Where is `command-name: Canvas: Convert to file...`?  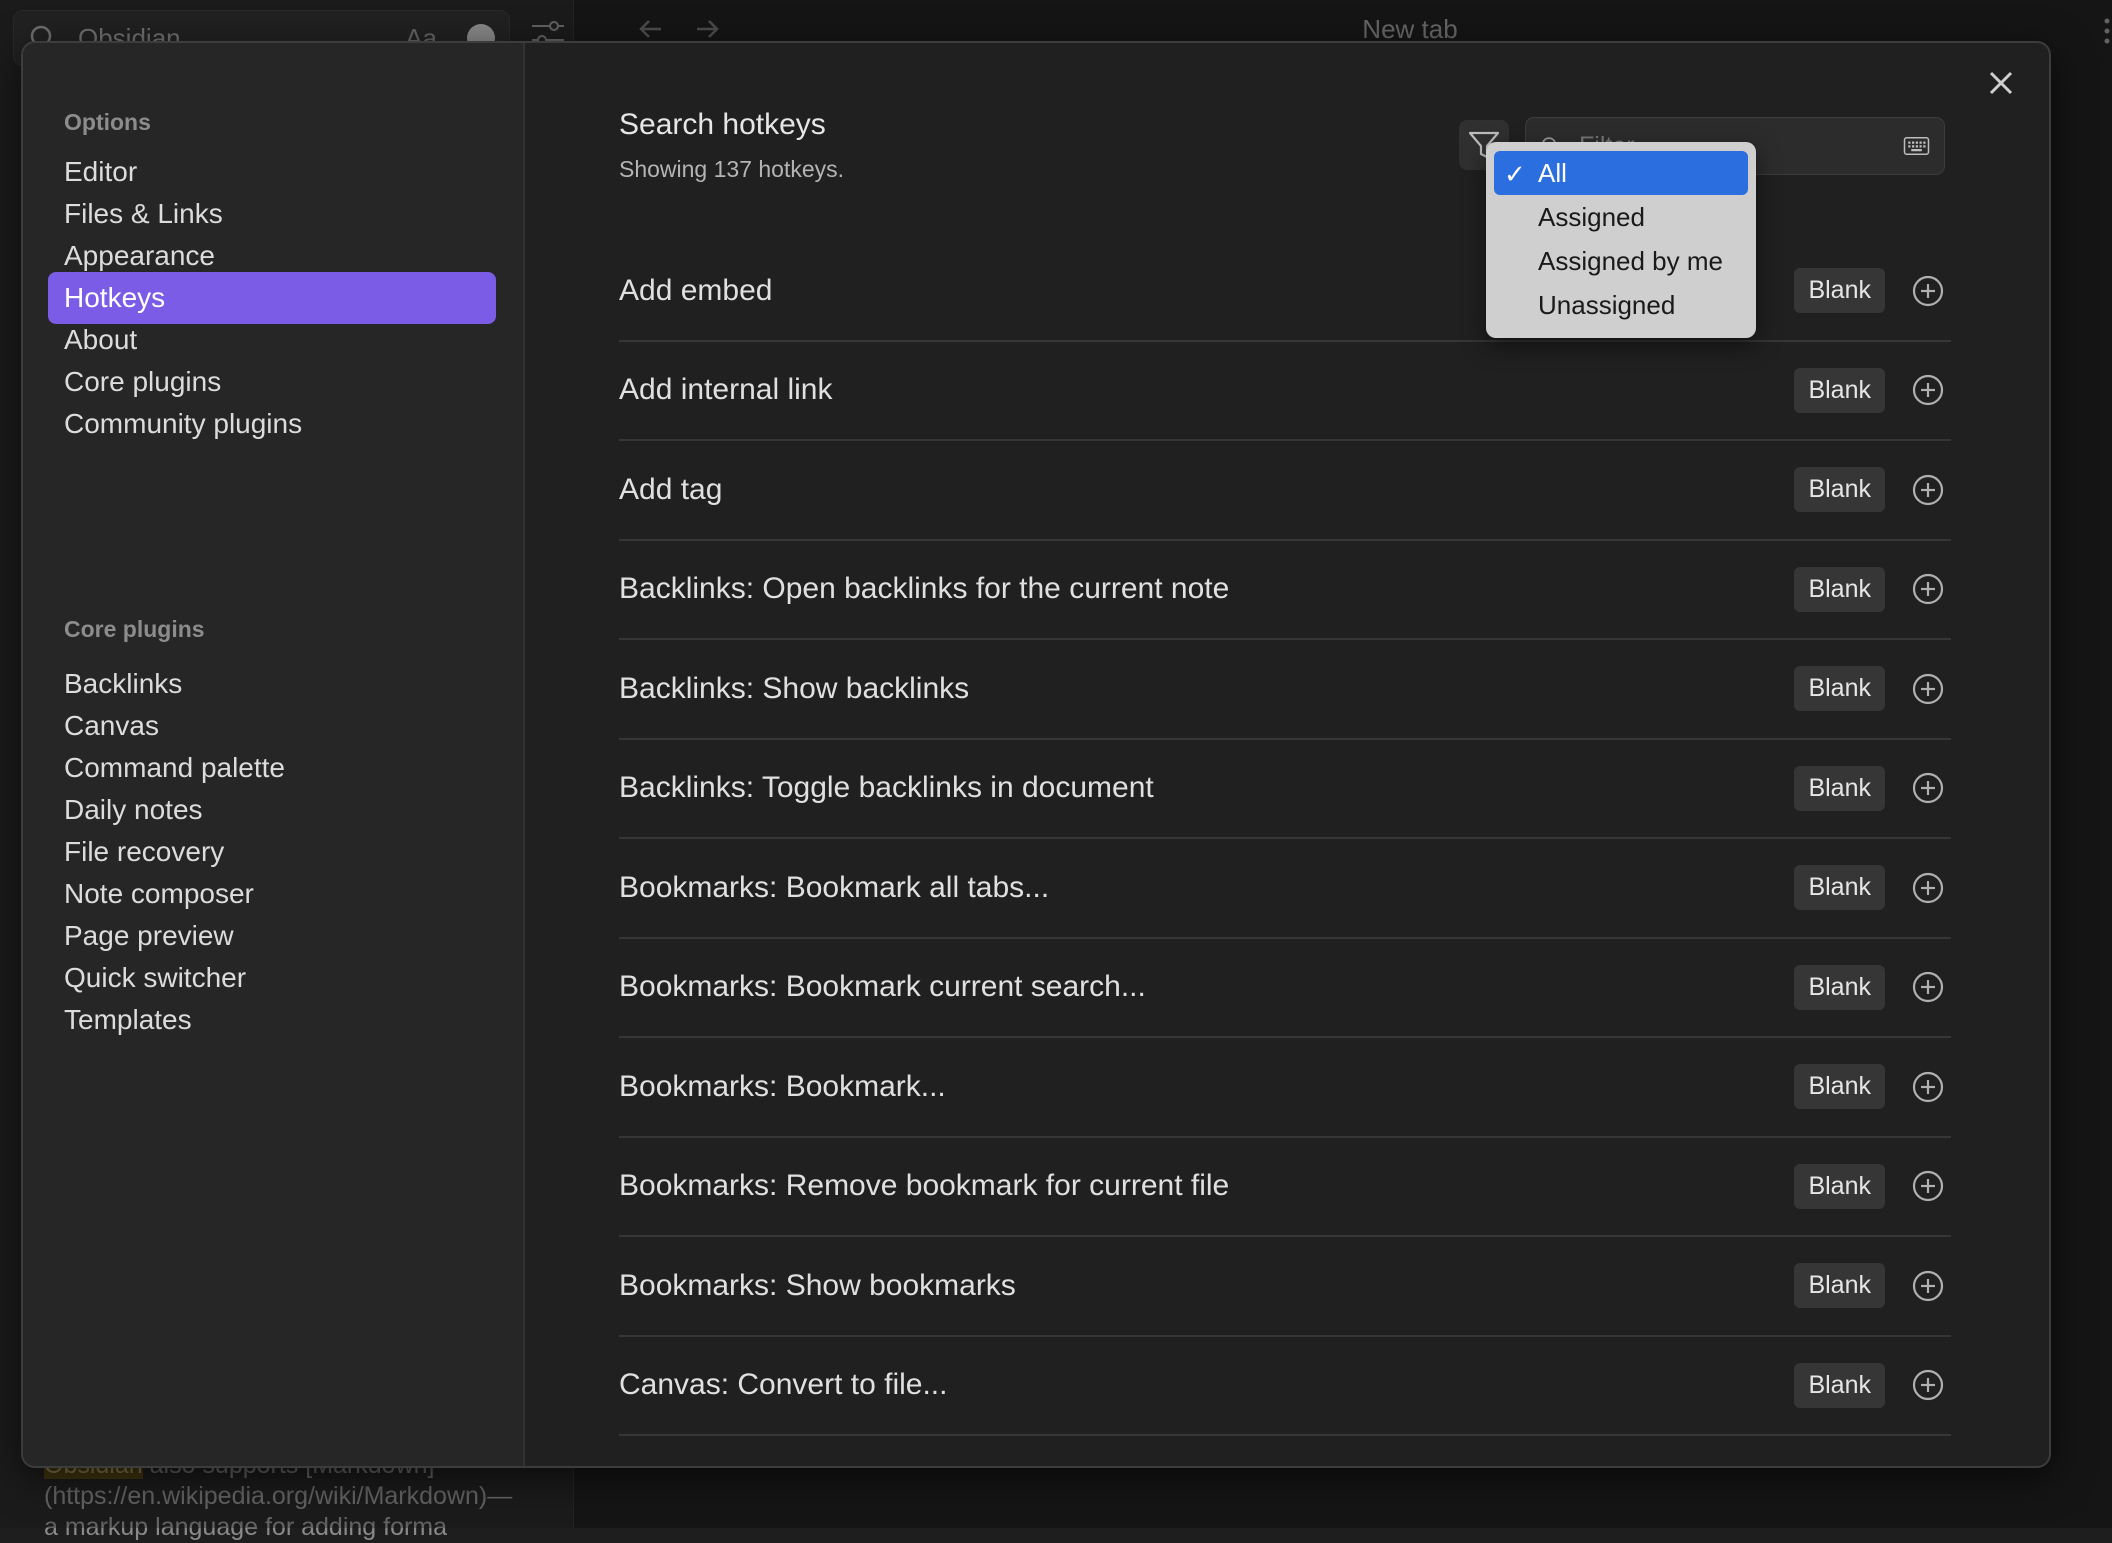 command-name: Canvas: Convert to file... is located at coordinates (783, 1385).